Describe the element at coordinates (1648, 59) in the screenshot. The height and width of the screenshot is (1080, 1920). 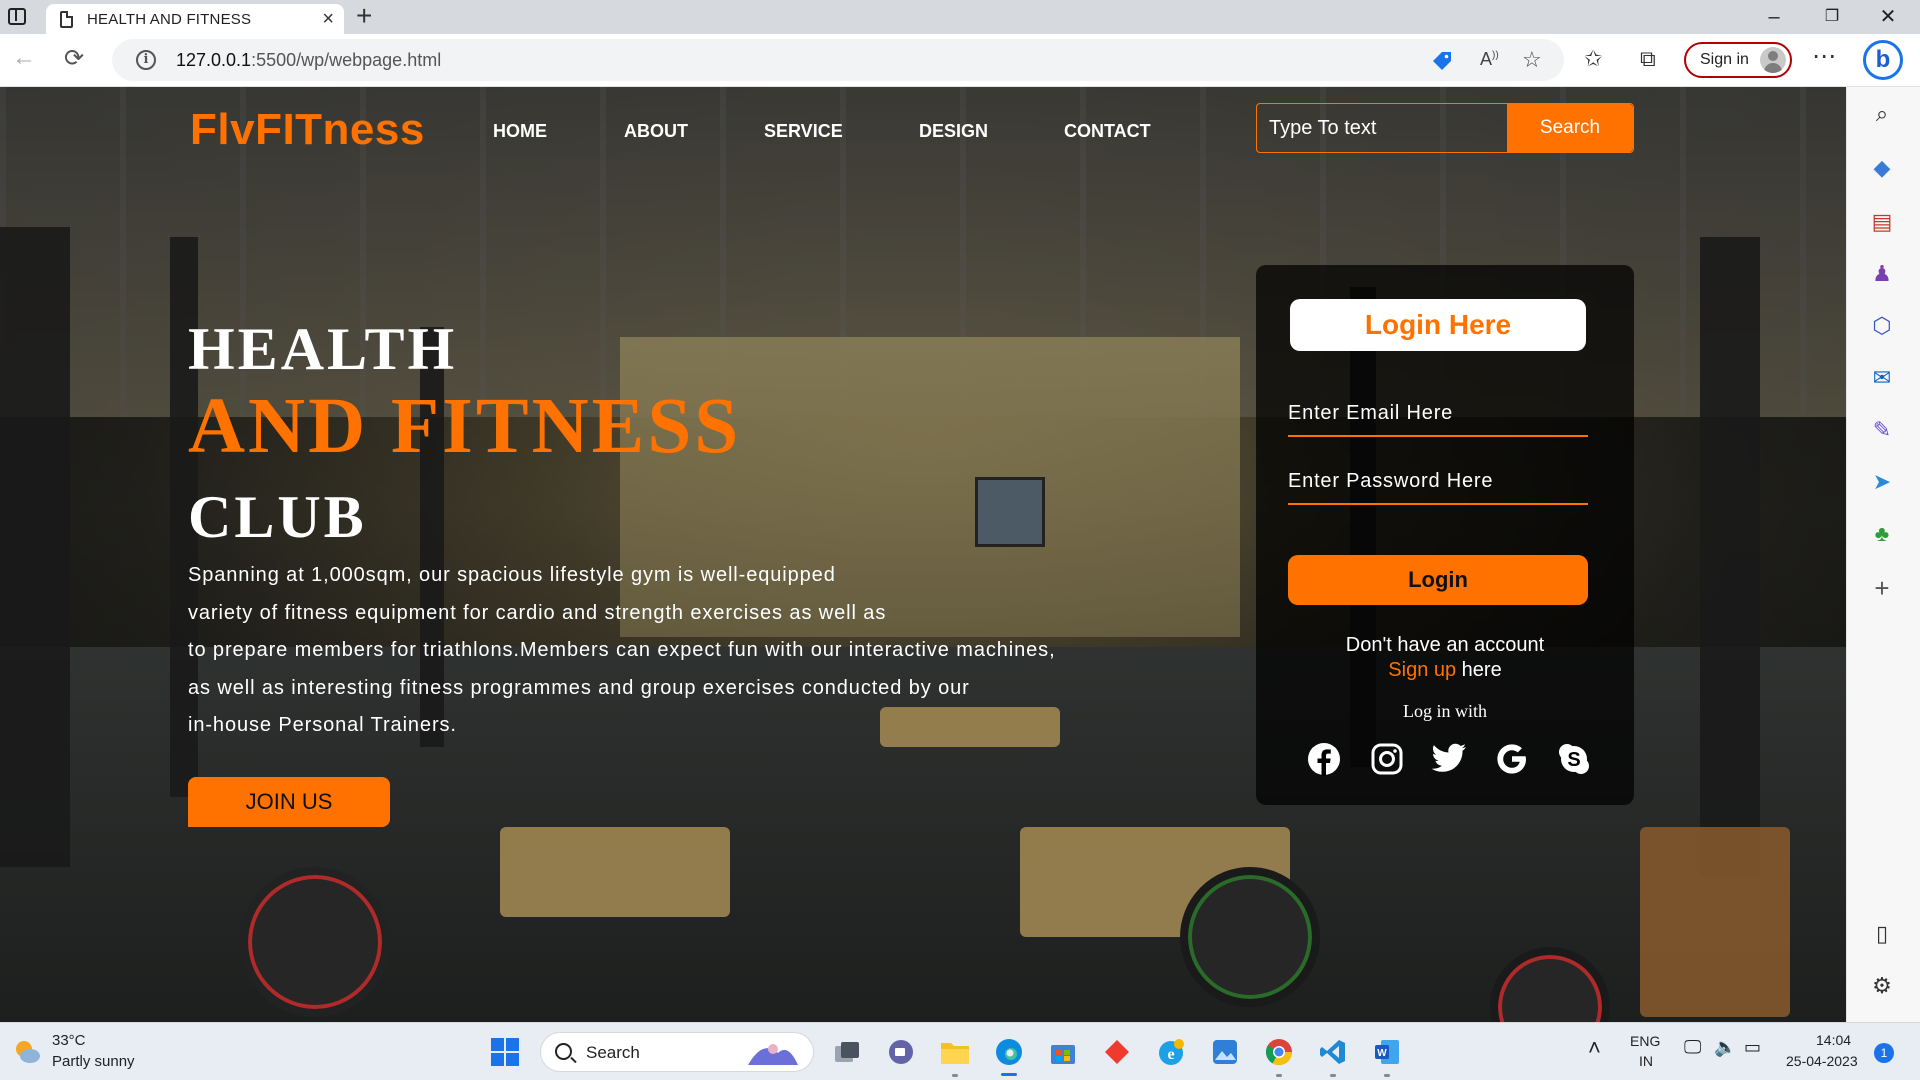
I see `collections-icon: ⧉` at that location.